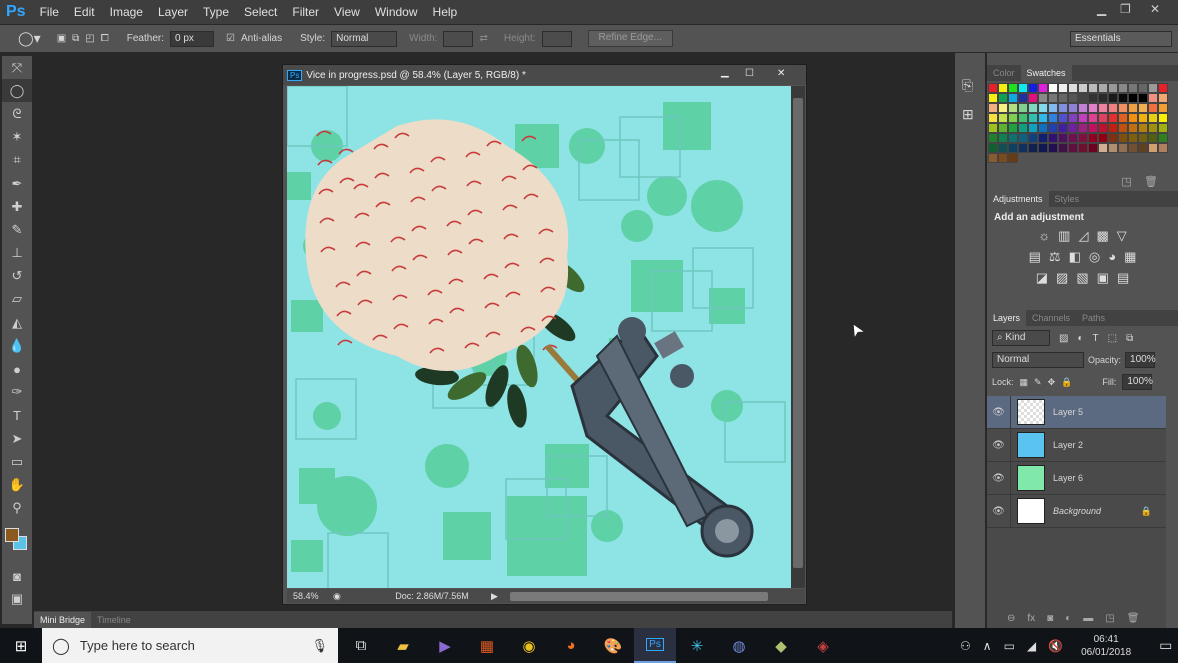 This screenshot has height=663, width=1178. Describe the element at coordinates (353, 596) in the screenshot. I see `status-globe-icon: ◉` at that location.